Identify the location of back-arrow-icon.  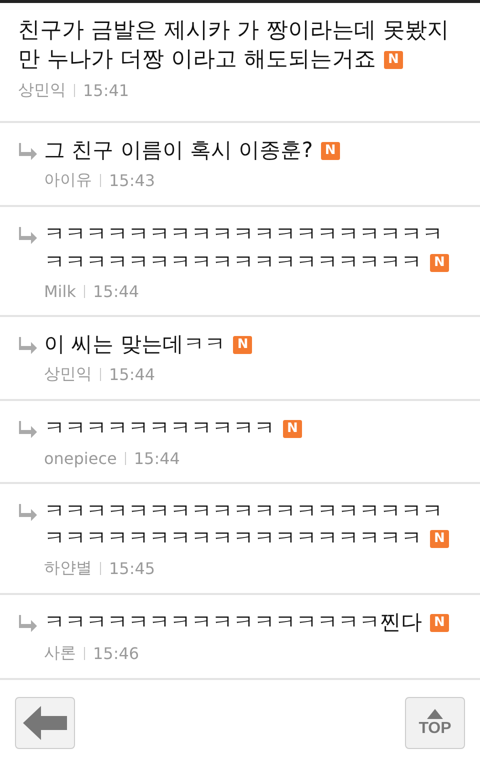
(45, 723).